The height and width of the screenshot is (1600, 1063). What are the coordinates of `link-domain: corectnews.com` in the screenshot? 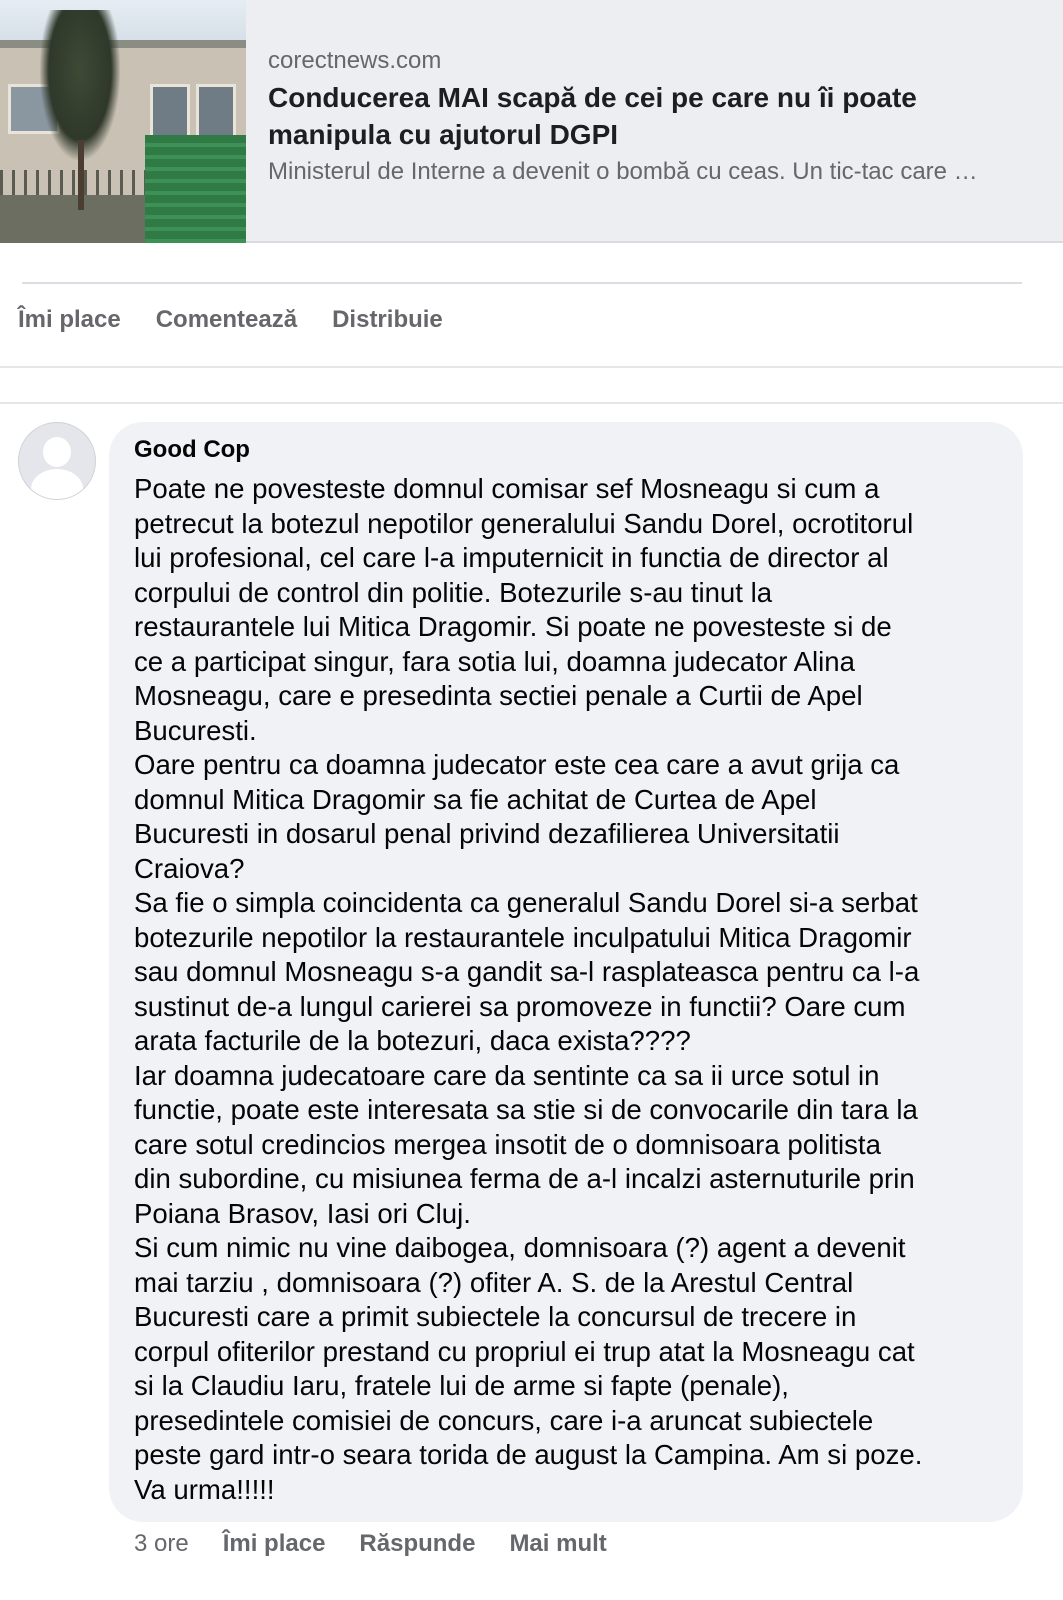 It's located at (355, 60).